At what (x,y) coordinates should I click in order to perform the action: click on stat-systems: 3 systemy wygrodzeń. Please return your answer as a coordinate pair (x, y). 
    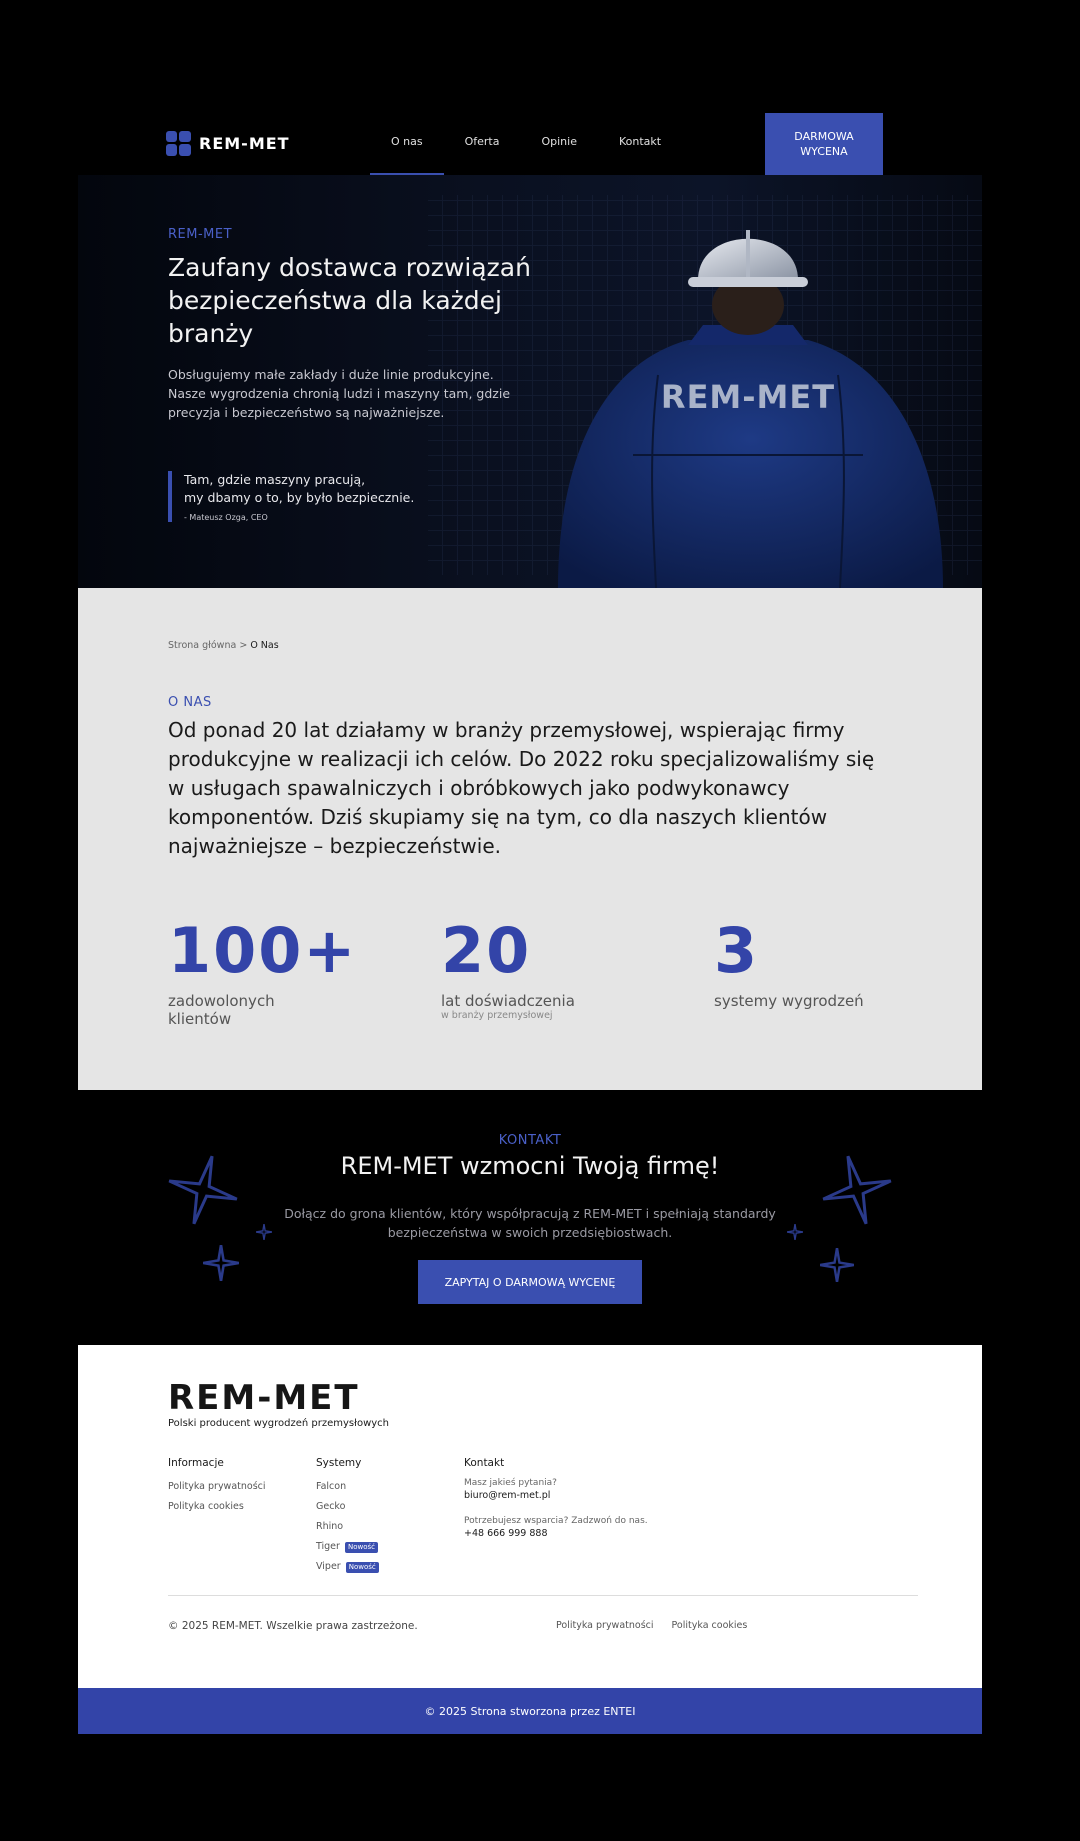
    Looking at the image, I should click on (789, 962).